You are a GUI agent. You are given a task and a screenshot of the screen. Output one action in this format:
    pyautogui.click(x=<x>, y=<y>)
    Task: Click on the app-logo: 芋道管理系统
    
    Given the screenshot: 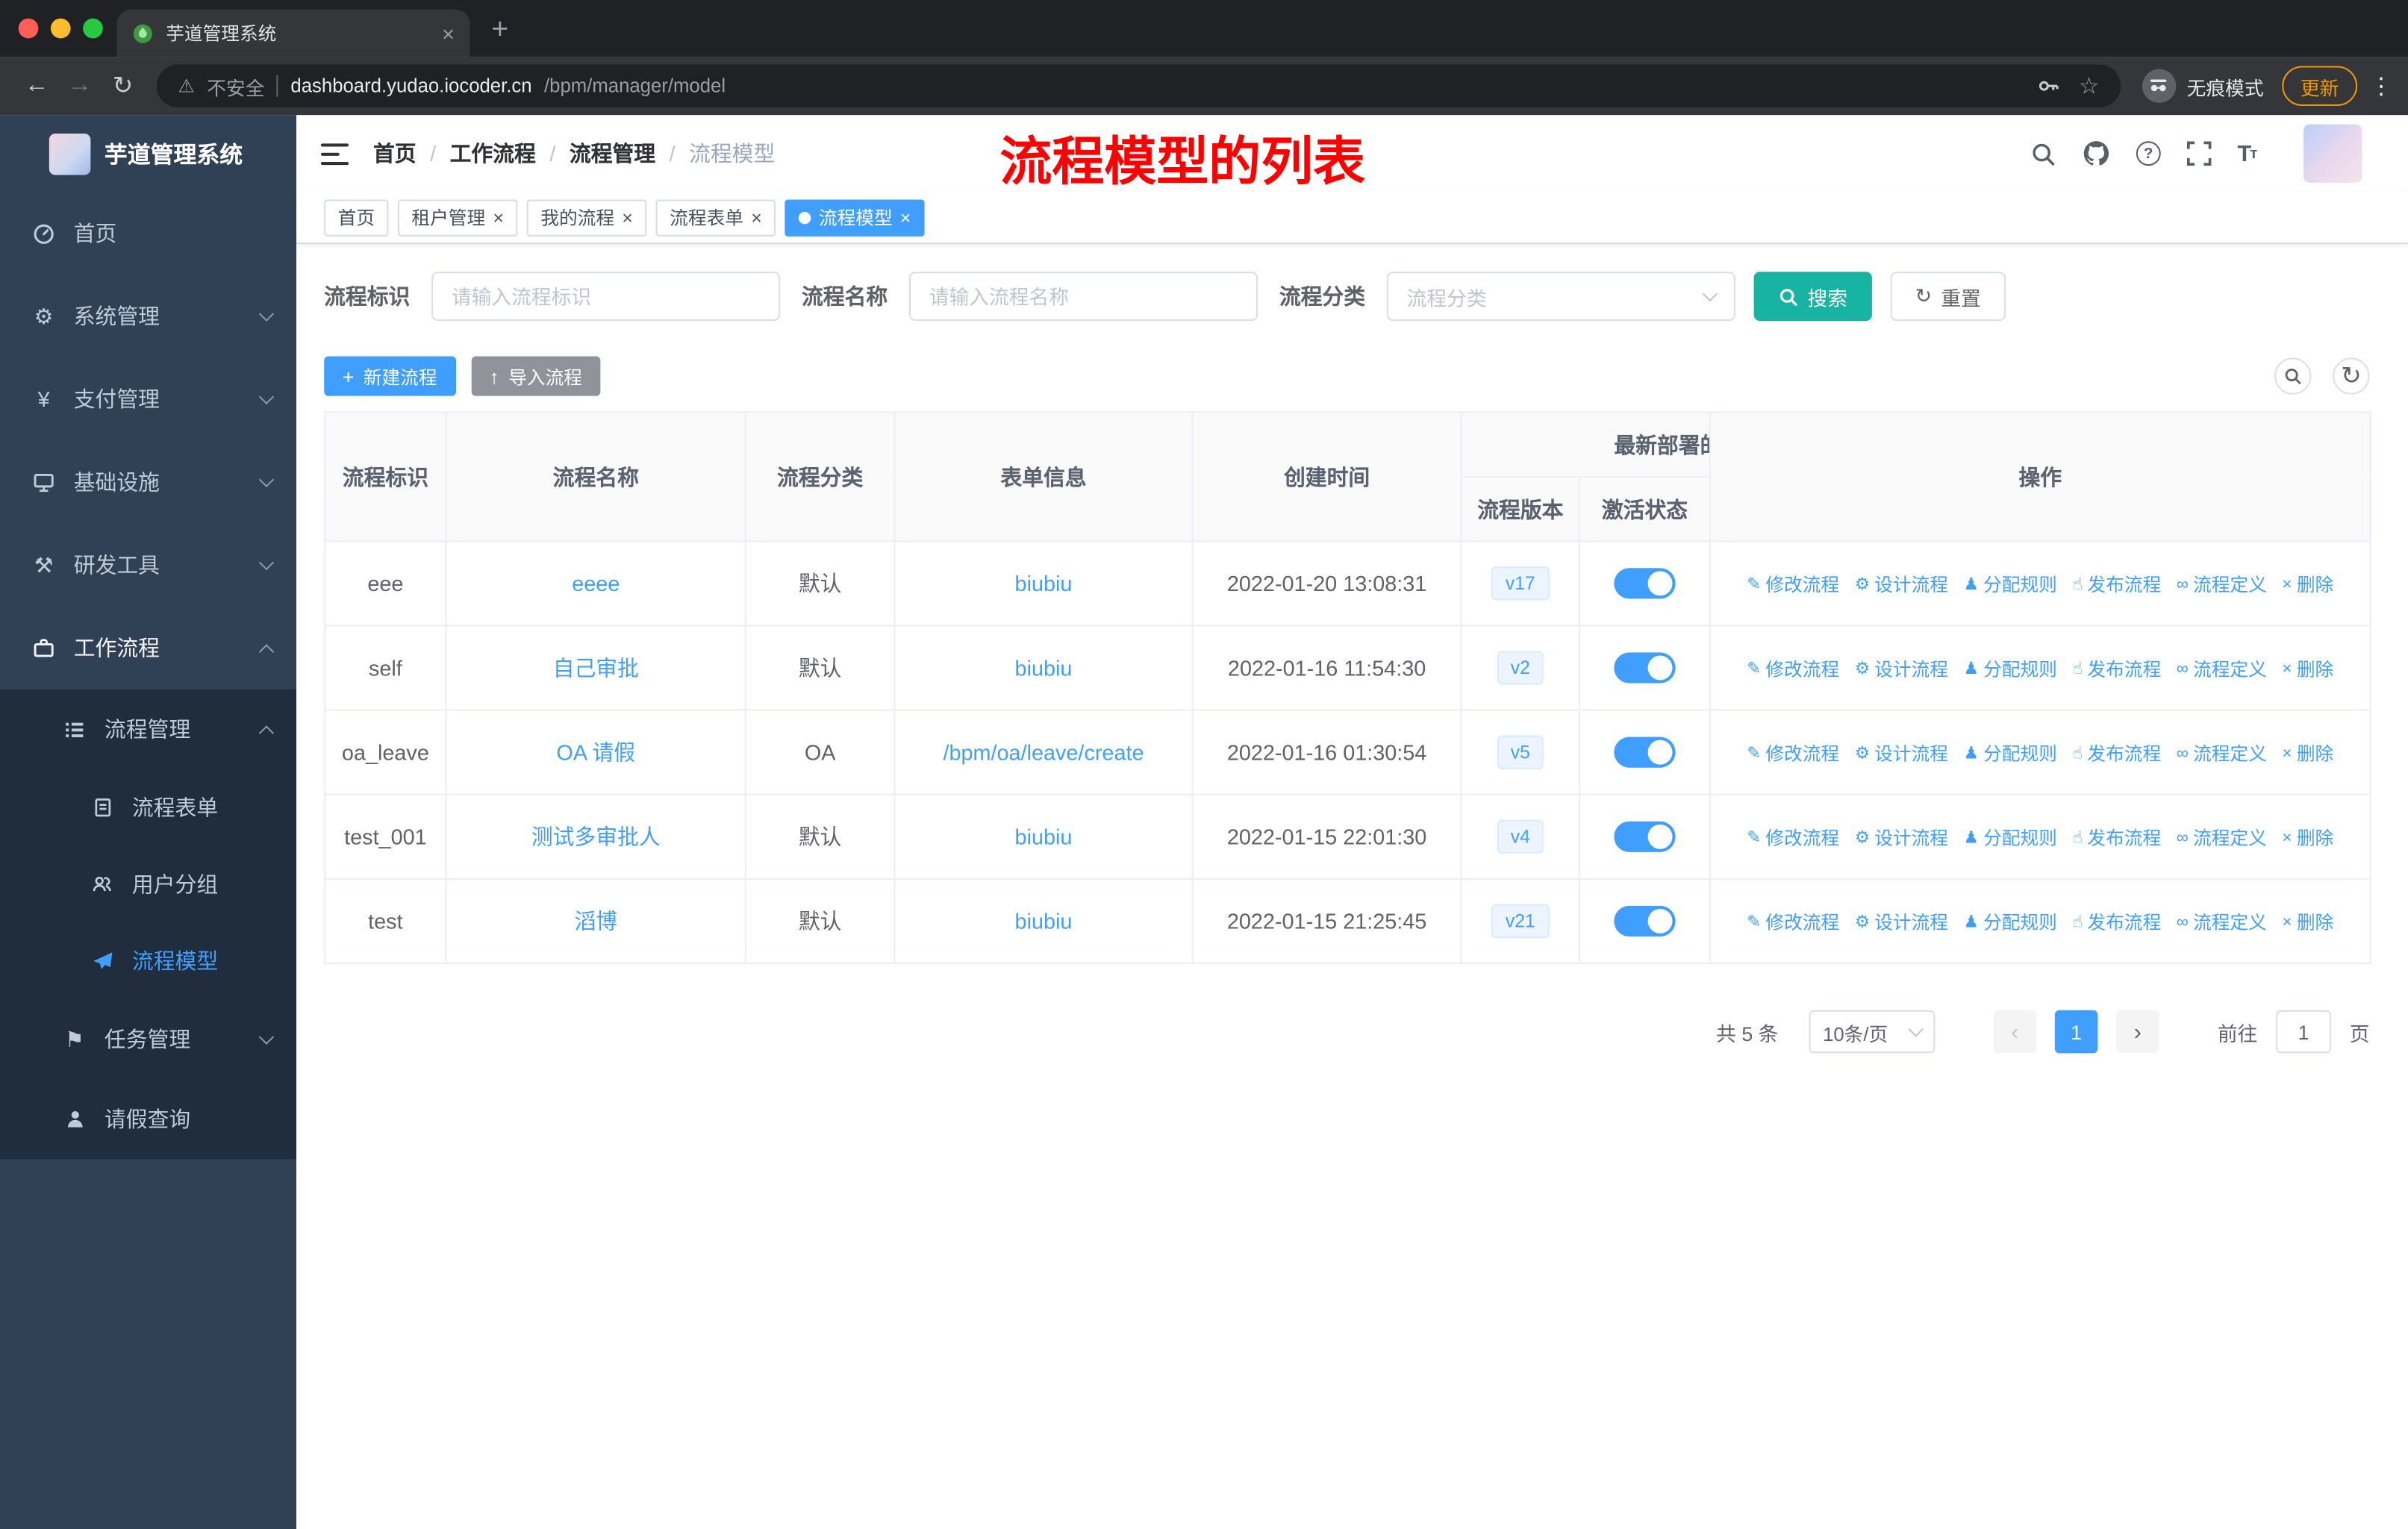 What is the action you would take?
    pyautogui.click(x=148, y=153)
    